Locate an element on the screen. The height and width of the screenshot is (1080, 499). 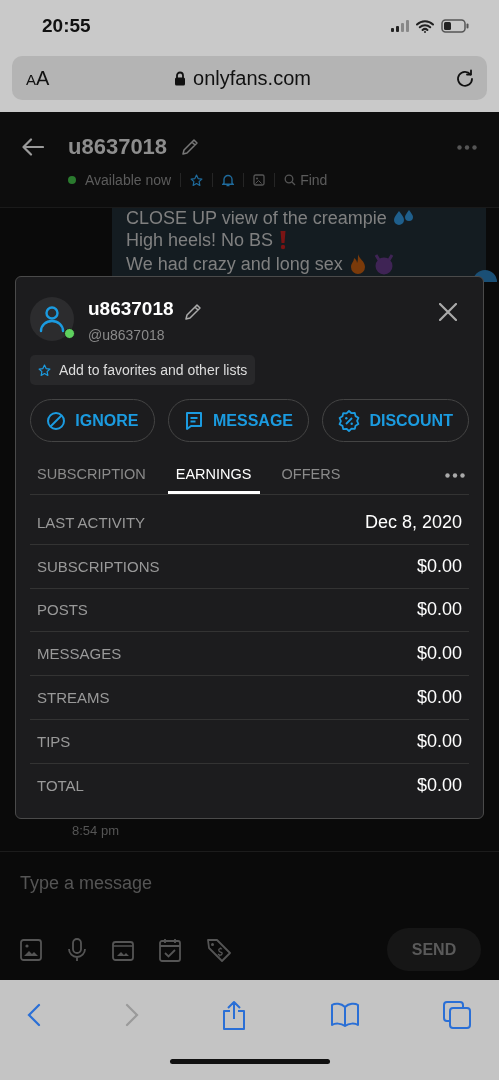
earnings-label: SUBSCRIPTIONS is located at coordinates (98, 566).